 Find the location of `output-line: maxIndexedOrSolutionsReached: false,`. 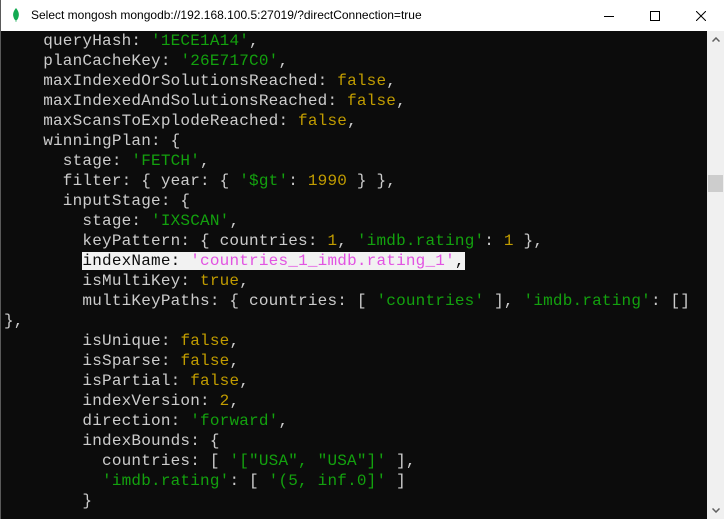

output-line: maxIndexedOrSolutionsReached: false, is located at coordinates (347, 81).